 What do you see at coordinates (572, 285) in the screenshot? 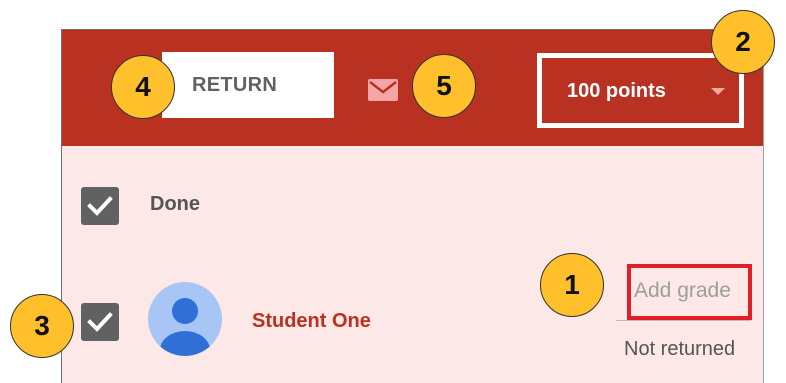
I see `callout-1: 1` at bounding box center [572, 285].